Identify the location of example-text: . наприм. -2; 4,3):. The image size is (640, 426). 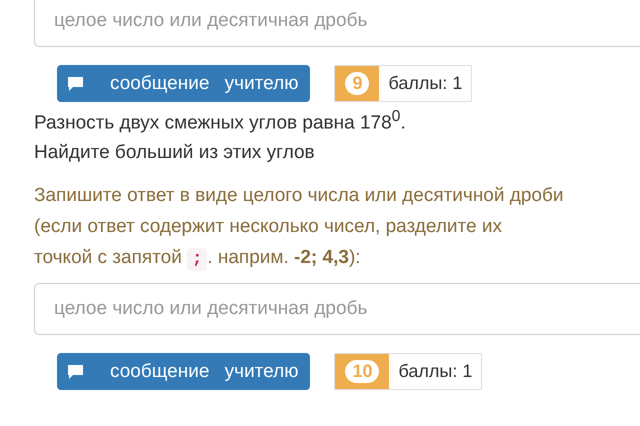
(284, 257).